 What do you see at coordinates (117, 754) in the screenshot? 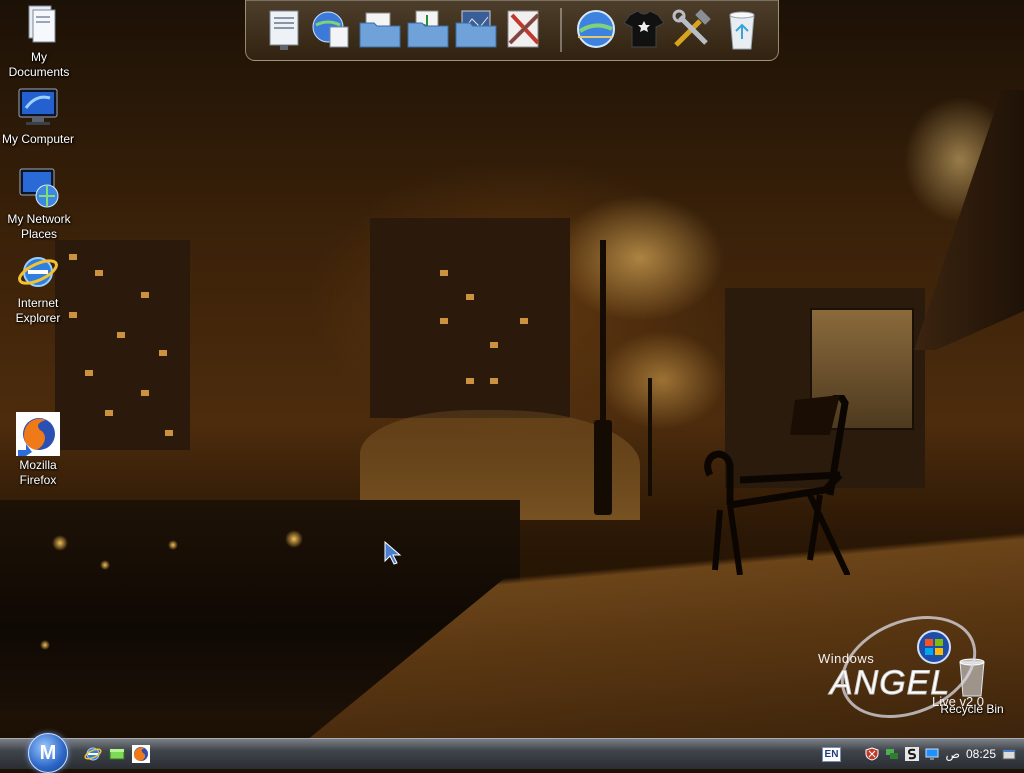
I see `show-desktop-icon` at bounding box center [117, 754].